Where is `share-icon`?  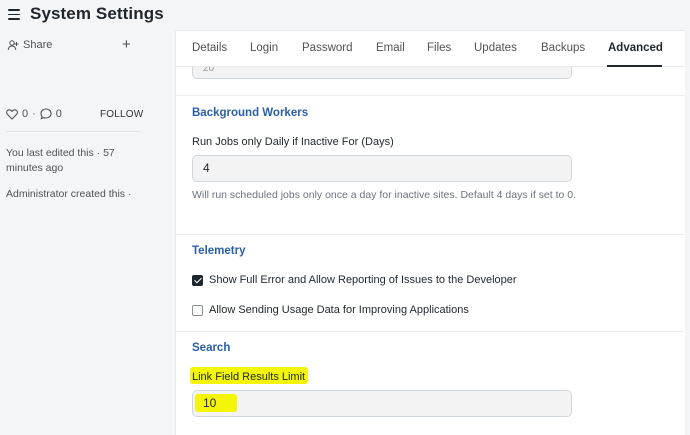 share-icon is located at coordinates (13, 45).